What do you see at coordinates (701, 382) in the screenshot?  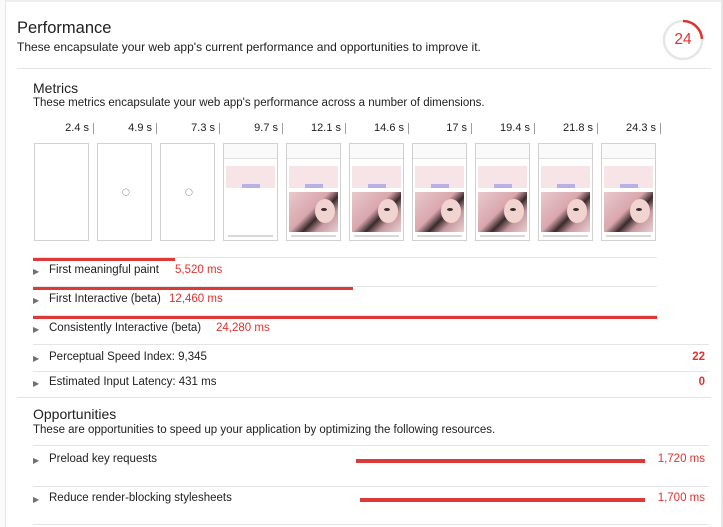 I see `metric-score: 0` at bounding box center [701, 382].